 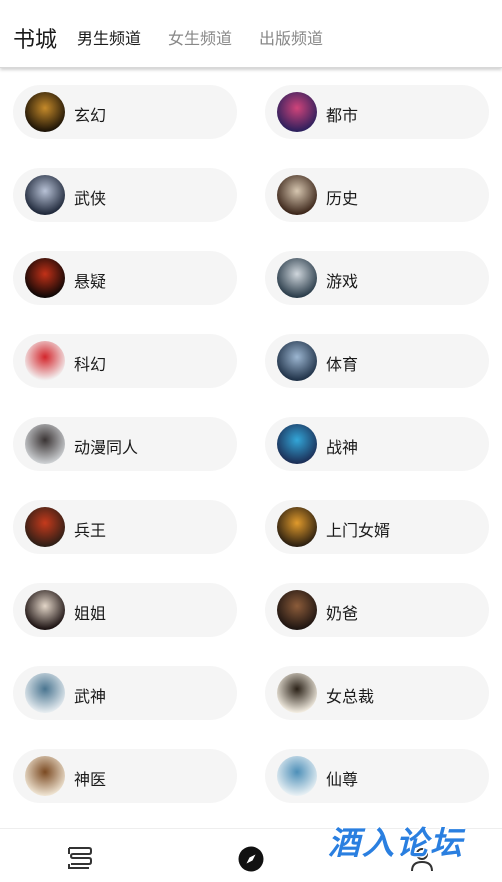 What do you see at coordinates (377, 278) in the screenshot?
I see `category-chip: 游戏` at bounding box center [377, 278].